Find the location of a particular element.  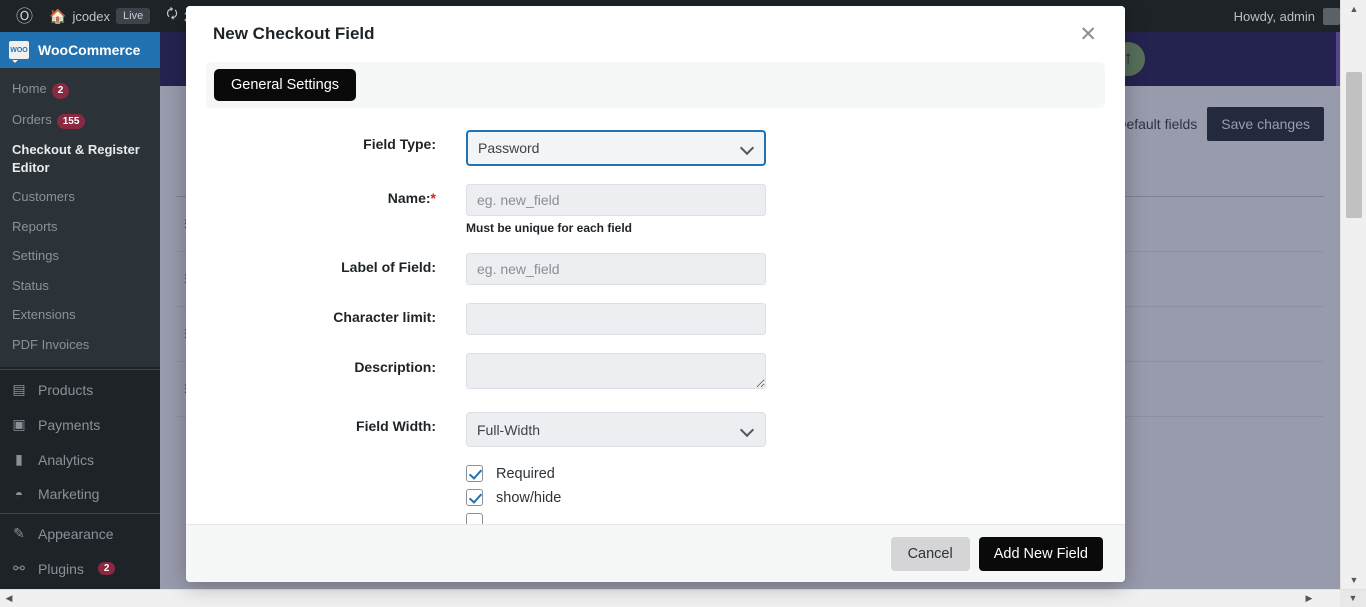

triangle-left-icon: ◀ is located at coordinates (9, 598).